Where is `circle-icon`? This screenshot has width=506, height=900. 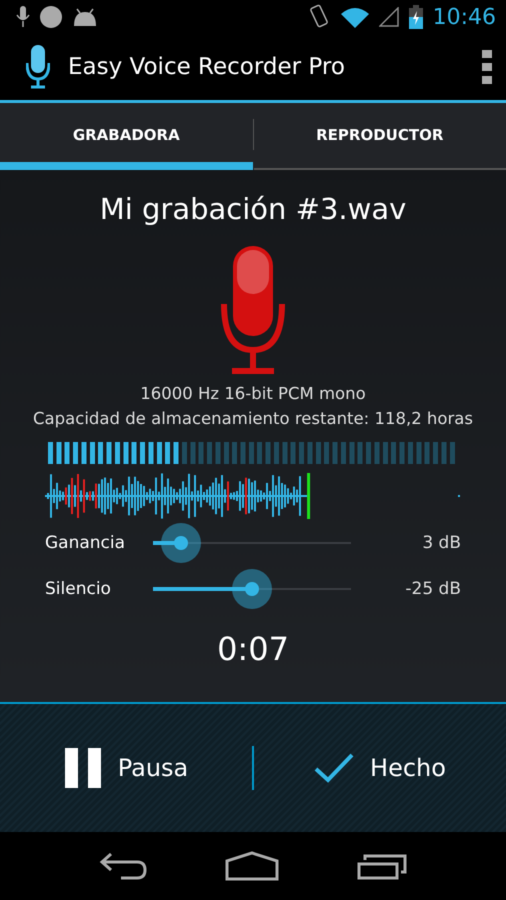 circle-icon is located at coordinates (51, 17).